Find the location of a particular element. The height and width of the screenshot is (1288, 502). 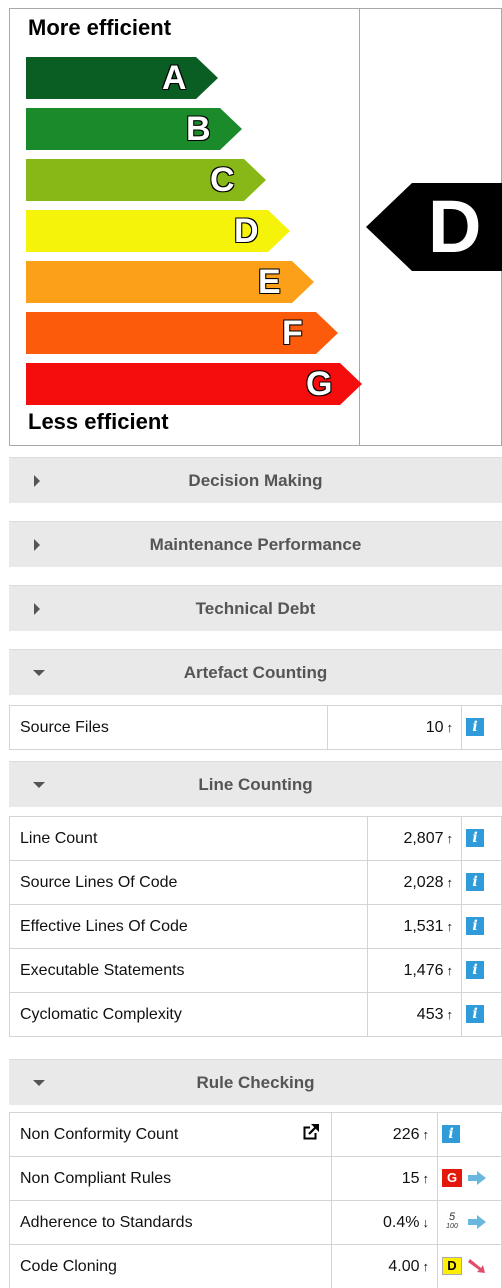

section-title: Artefact Counting is located at coordinates (255, 672).